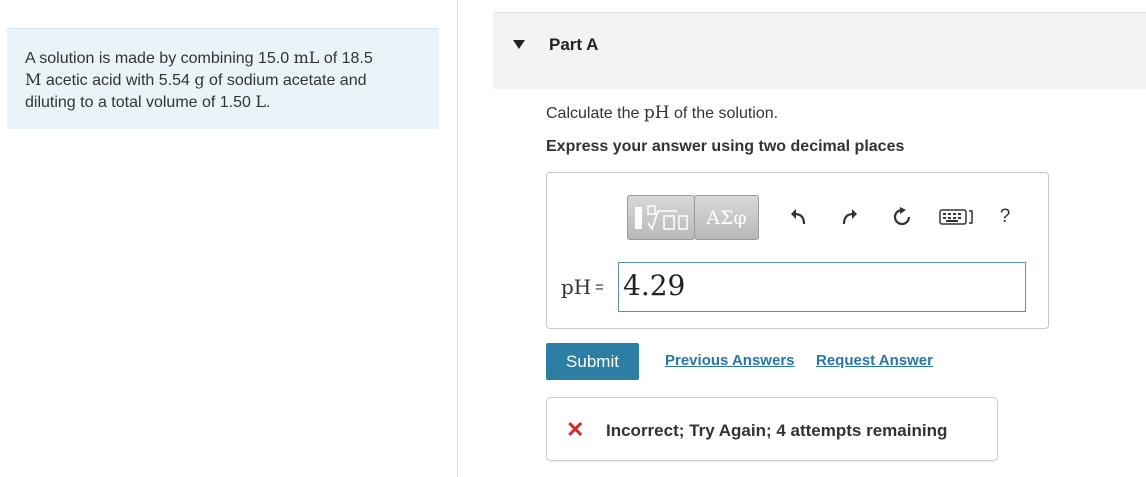  What do you see at coordinates (346, 58) in the screenshot?
I see `problem-text-2: of 18.5` at bounding box center [346, 58].